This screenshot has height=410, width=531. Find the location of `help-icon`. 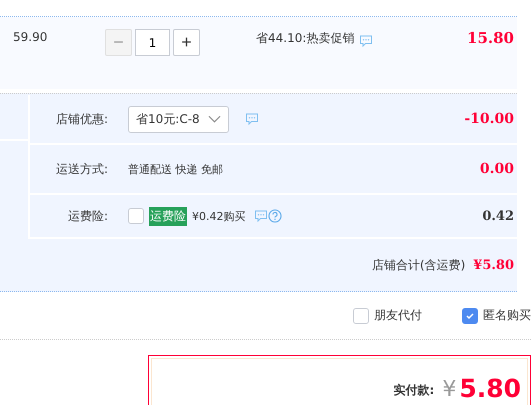

help-icon is located at coordinates (275, 216).